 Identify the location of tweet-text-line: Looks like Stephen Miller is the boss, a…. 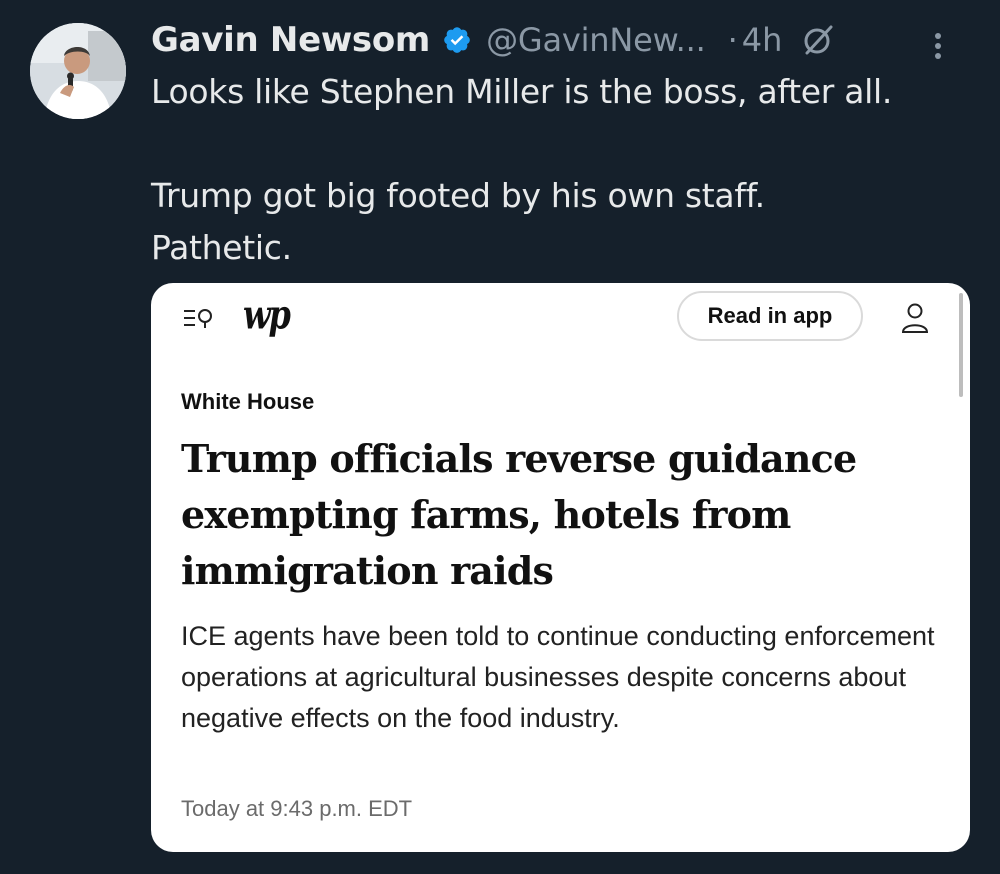
(522, 91).